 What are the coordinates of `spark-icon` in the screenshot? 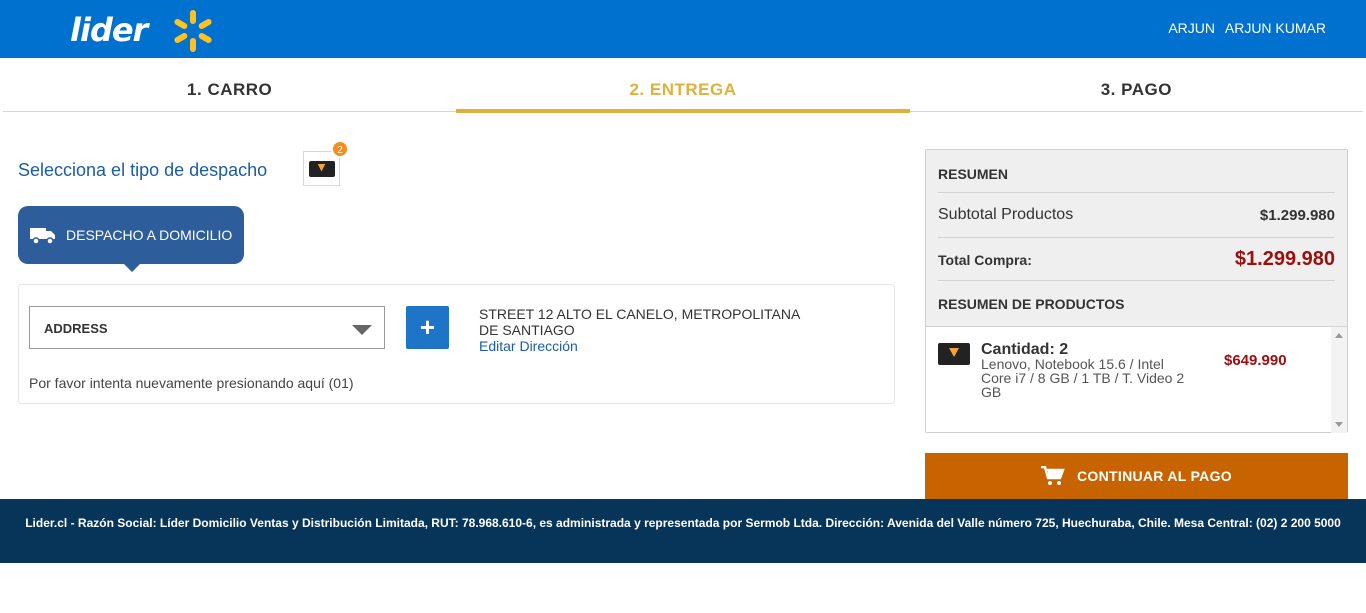 It's located at (193, 31).